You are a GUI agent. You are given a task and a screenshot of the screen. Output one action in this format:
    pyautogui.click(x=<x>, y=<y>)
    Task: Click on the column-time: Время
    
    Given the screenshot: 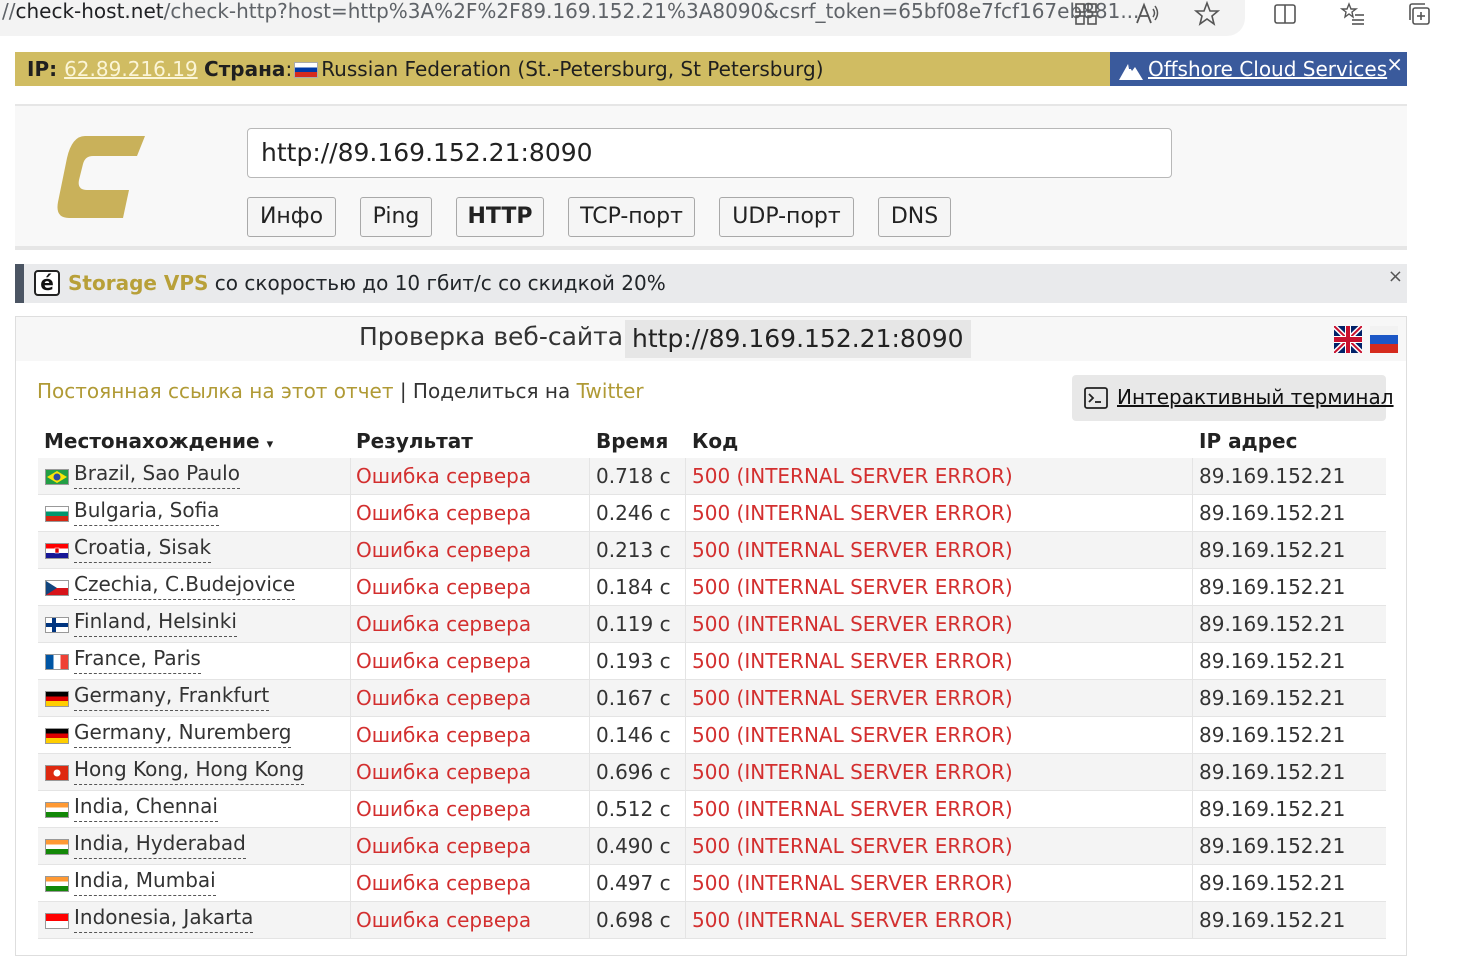 What is the action you would take?
    pyautogui.click(x=632, y=441)
    